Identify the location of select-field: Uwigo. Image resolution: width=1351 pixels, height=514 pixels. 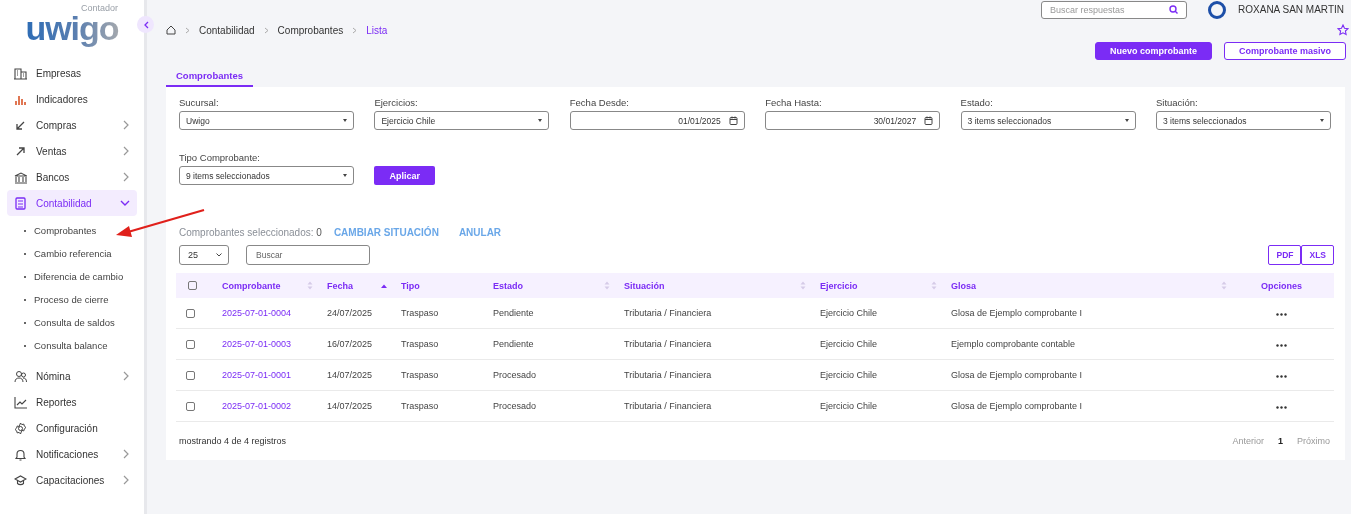
(266, 120).